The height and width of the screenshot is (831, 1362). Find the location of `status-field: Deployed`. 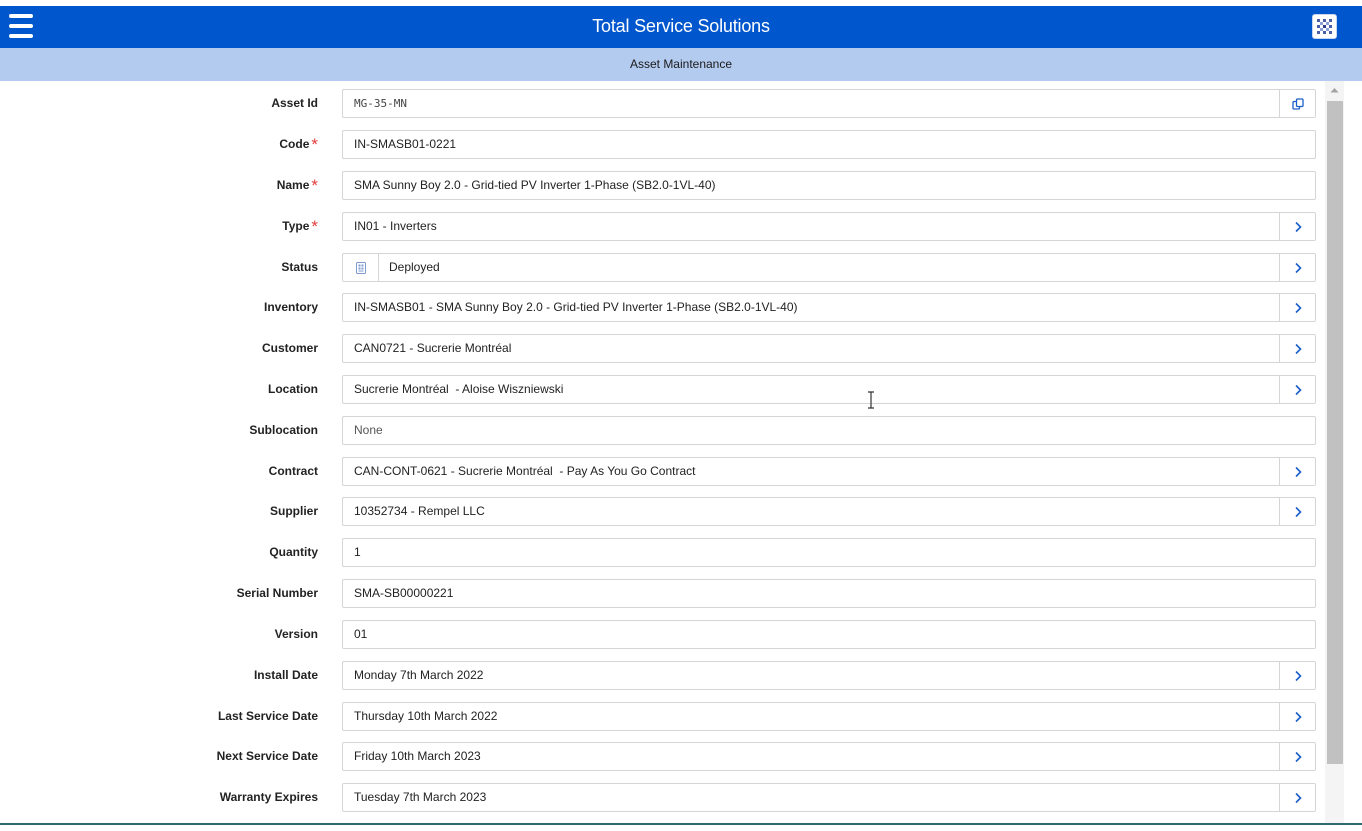

status-field: Deployed is located at coordinates (829, 267).